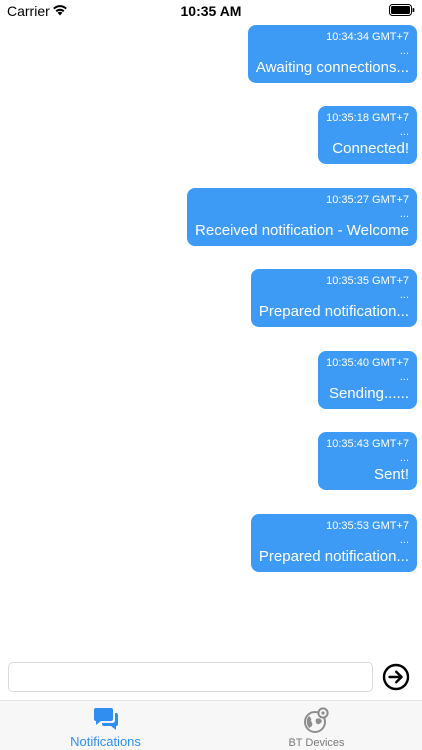  I want to click on tab-bt-devices-label: BT Devices, so click(316, 743).